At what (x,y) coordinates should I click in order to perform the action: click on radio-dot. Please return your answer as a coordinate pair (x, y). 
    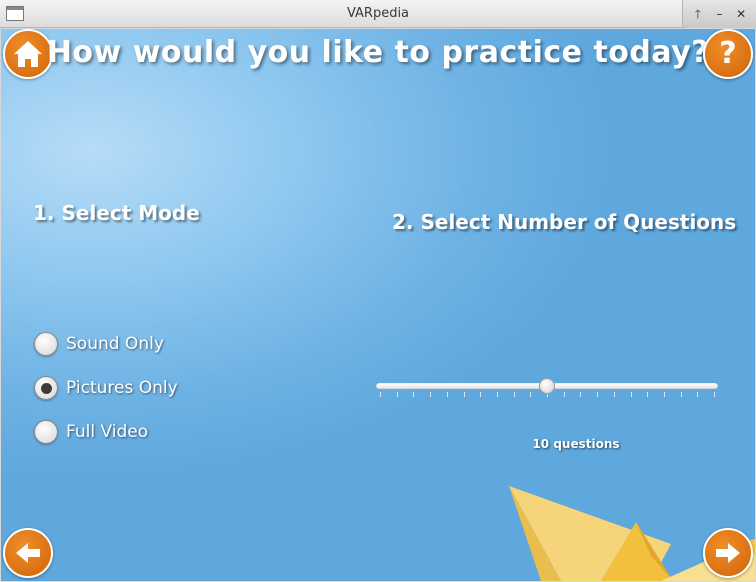
    Looking at the image, I should click on (46, 388).